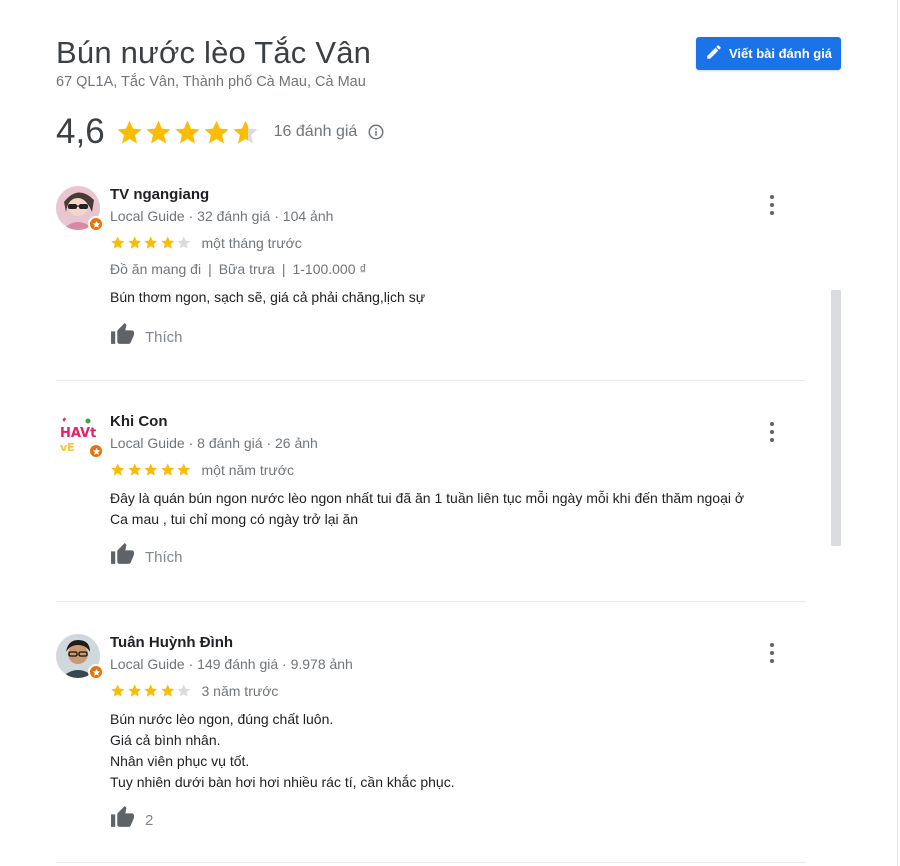 This screenshot has width=900, height=866. Describe the element at coordinates (329, 269) in the screenshot. I see `tag-price: 1-100.000 ₫` at that location.